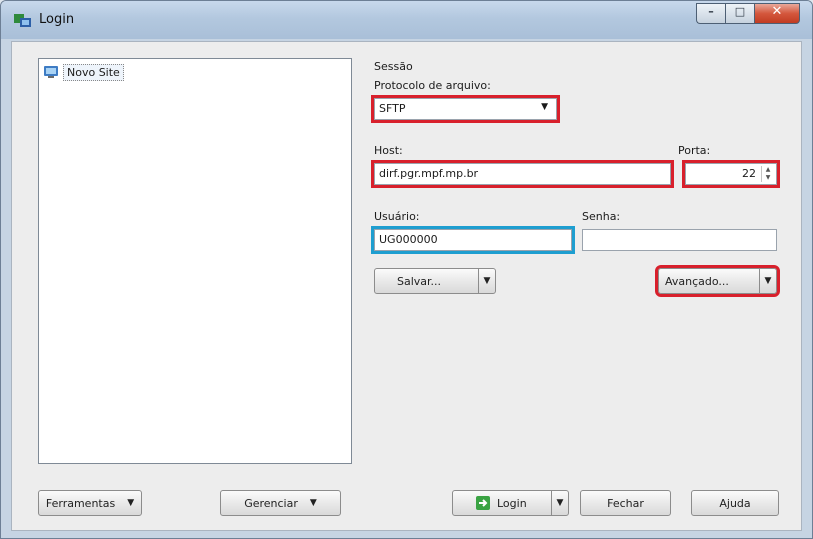 This screenshot has height=539, width=813. I want to click on save-dropdown-toggle: ▼, so click(486, 281).